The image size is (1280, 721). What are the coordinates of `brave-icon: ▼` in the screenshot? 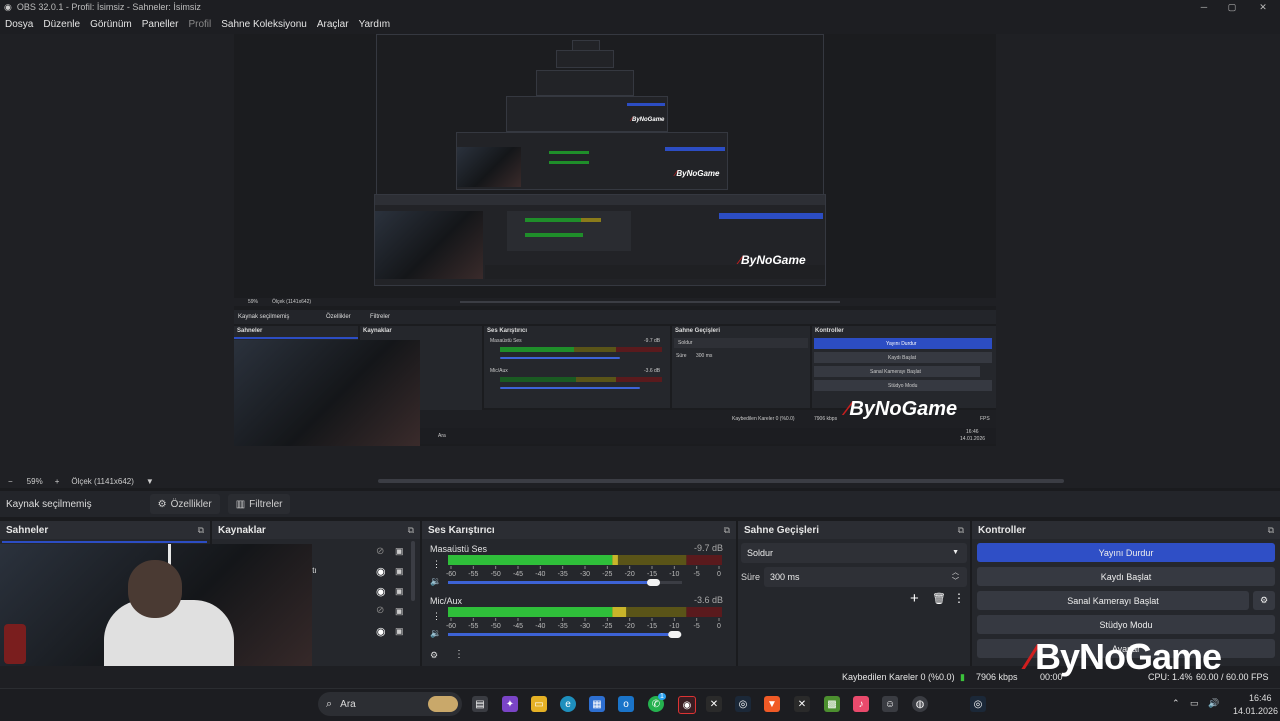 It's located at (772, 704).